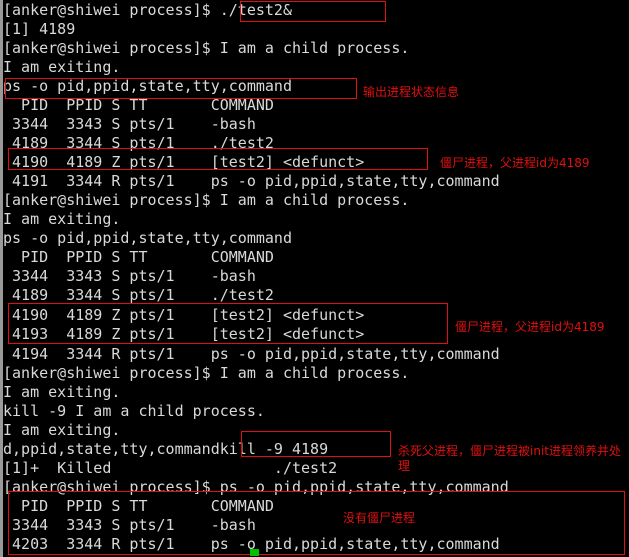 Image resolution: width=629 pixels, height=557 pixels. What do you see at coordinates (39, 29) in the screenshot?
I see `terminal-line: [1] 4189` at bounding box center [39, 29].